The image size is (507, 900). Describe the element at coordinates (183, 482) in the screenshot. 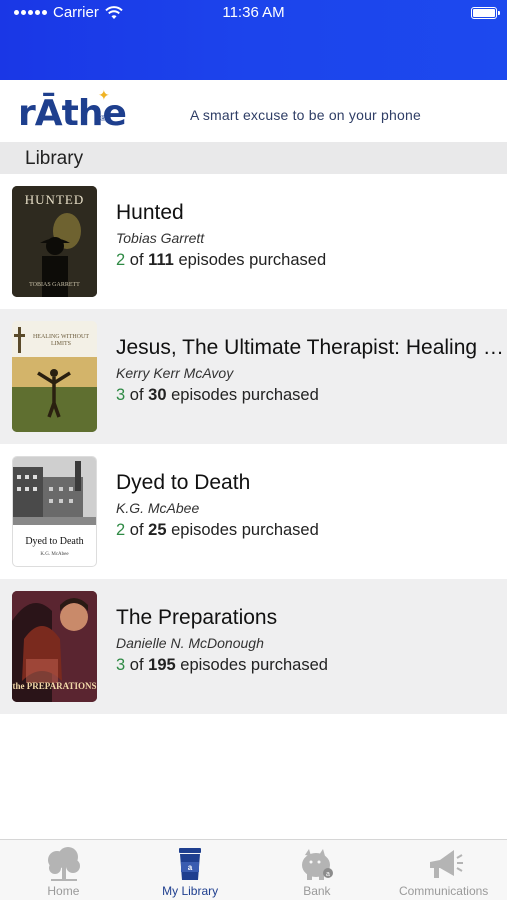

I see `book-title: Dyed to Death` at that location.